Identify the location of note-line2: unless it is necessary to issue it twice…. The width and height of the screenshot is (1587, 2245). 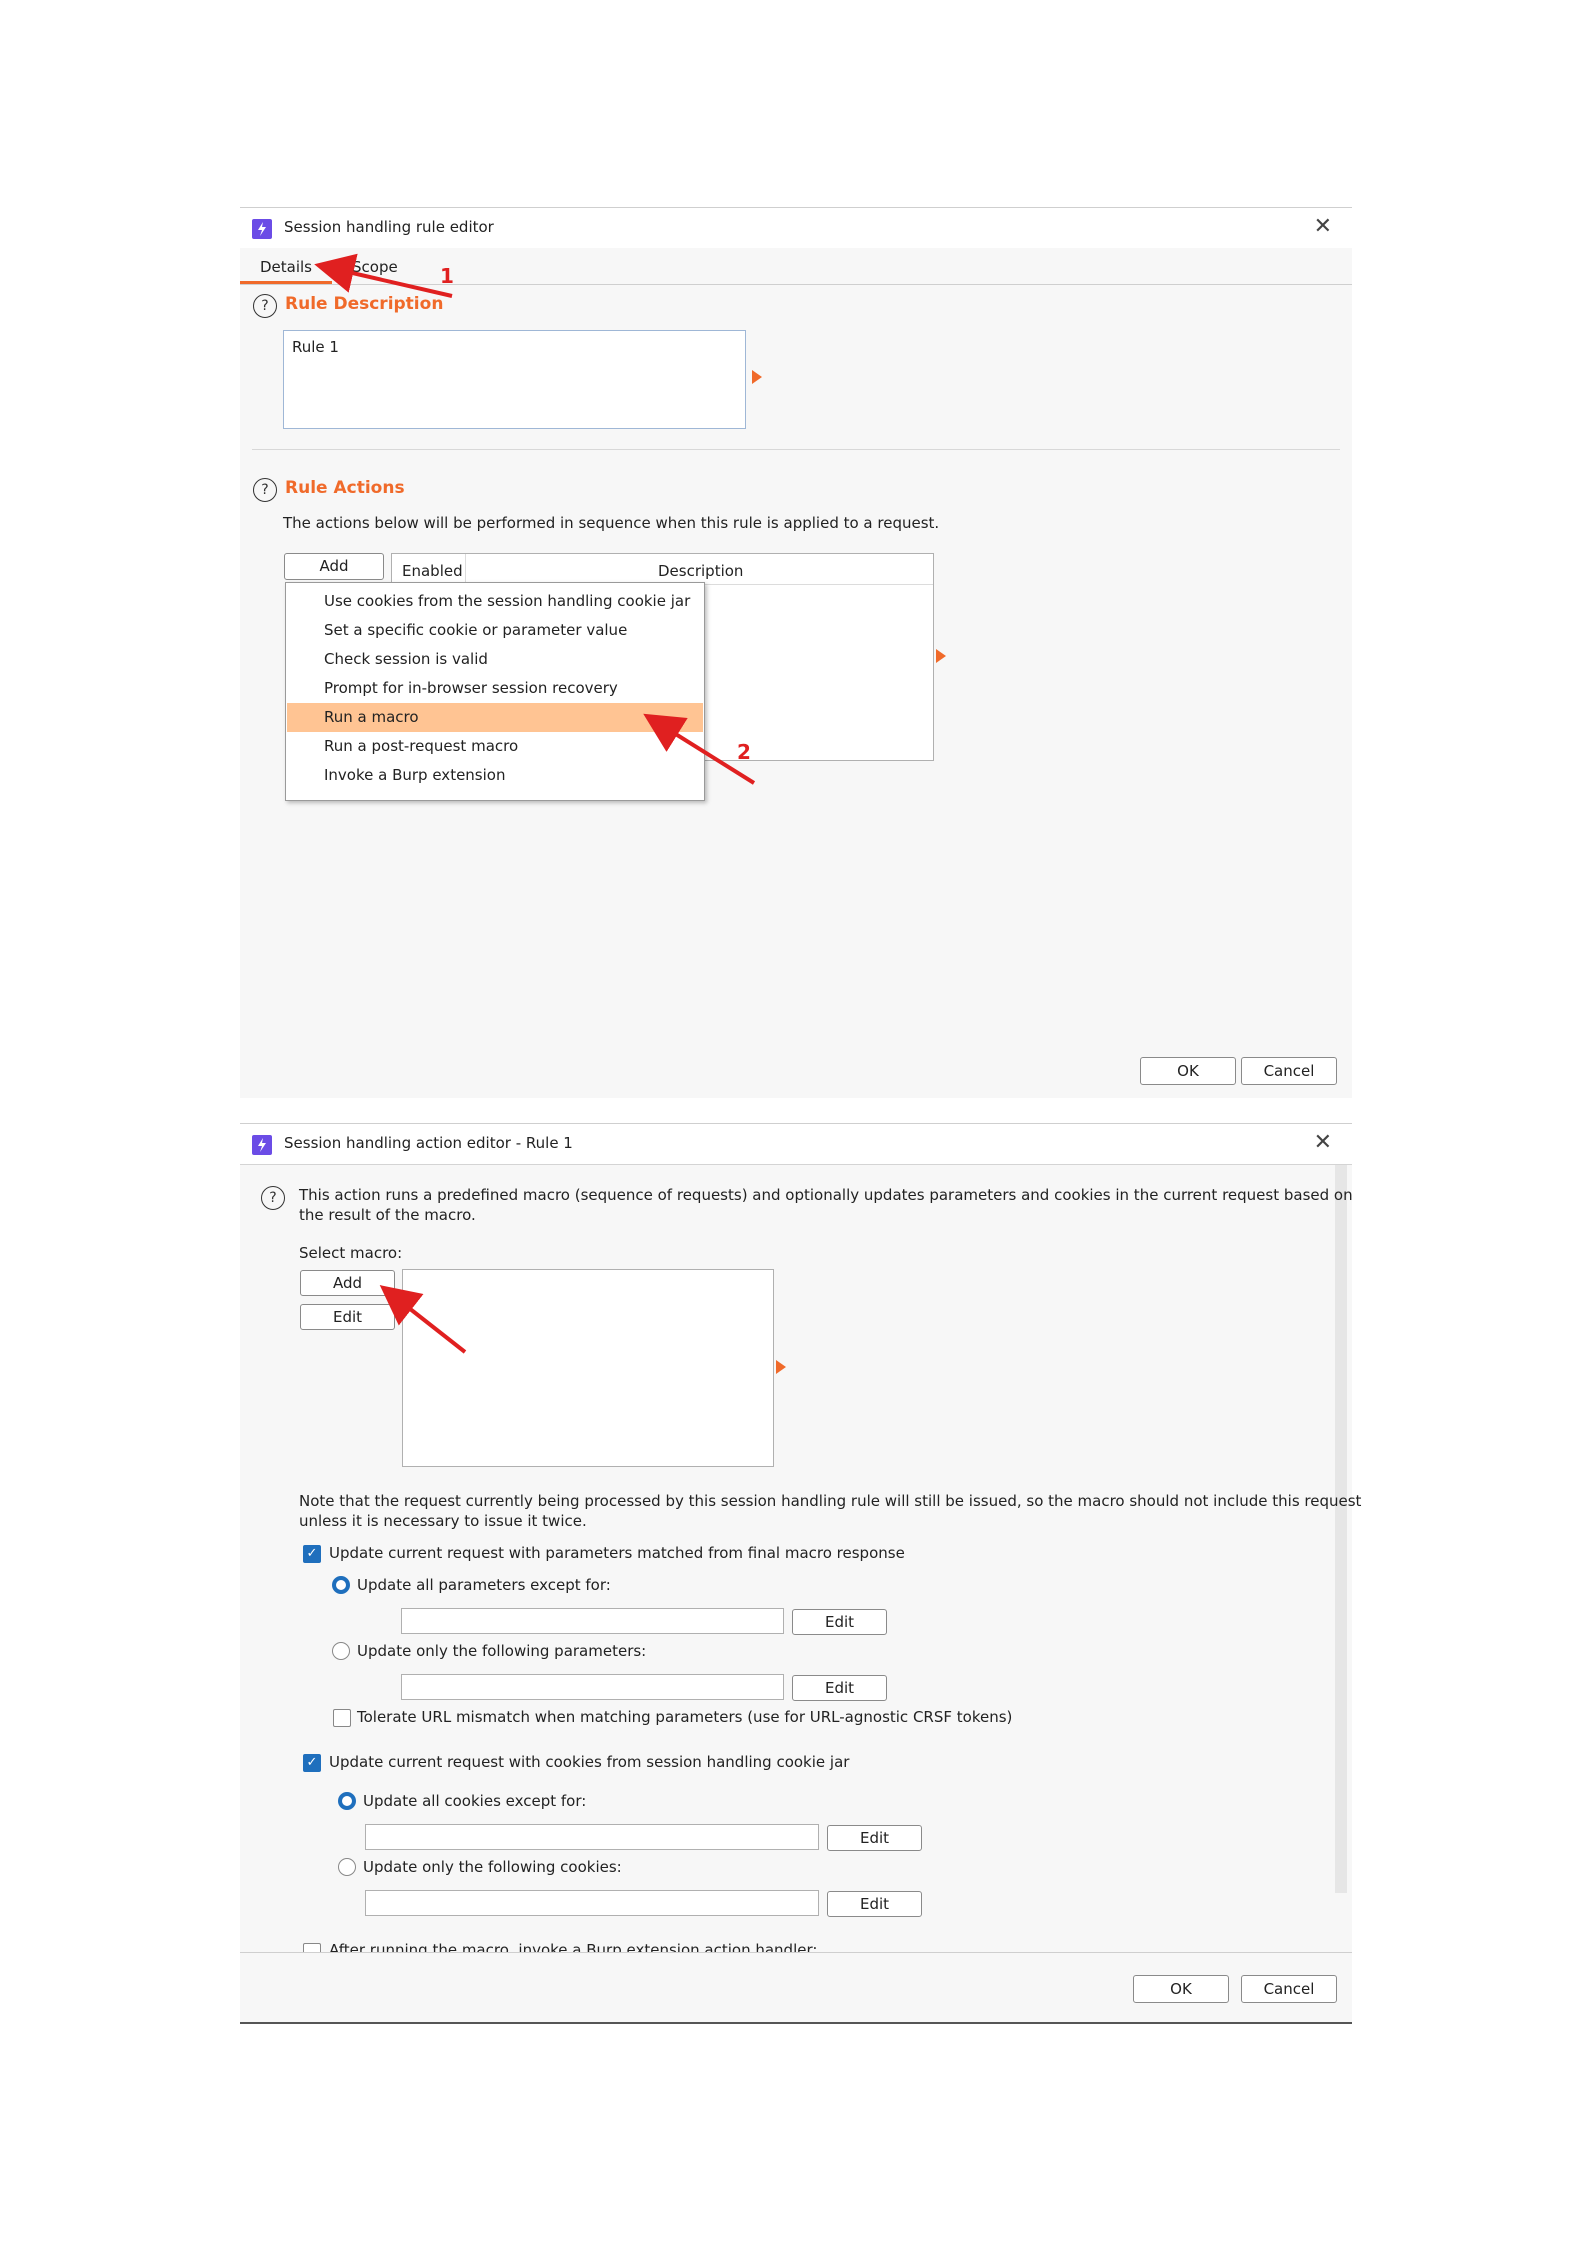
(443, 1521).